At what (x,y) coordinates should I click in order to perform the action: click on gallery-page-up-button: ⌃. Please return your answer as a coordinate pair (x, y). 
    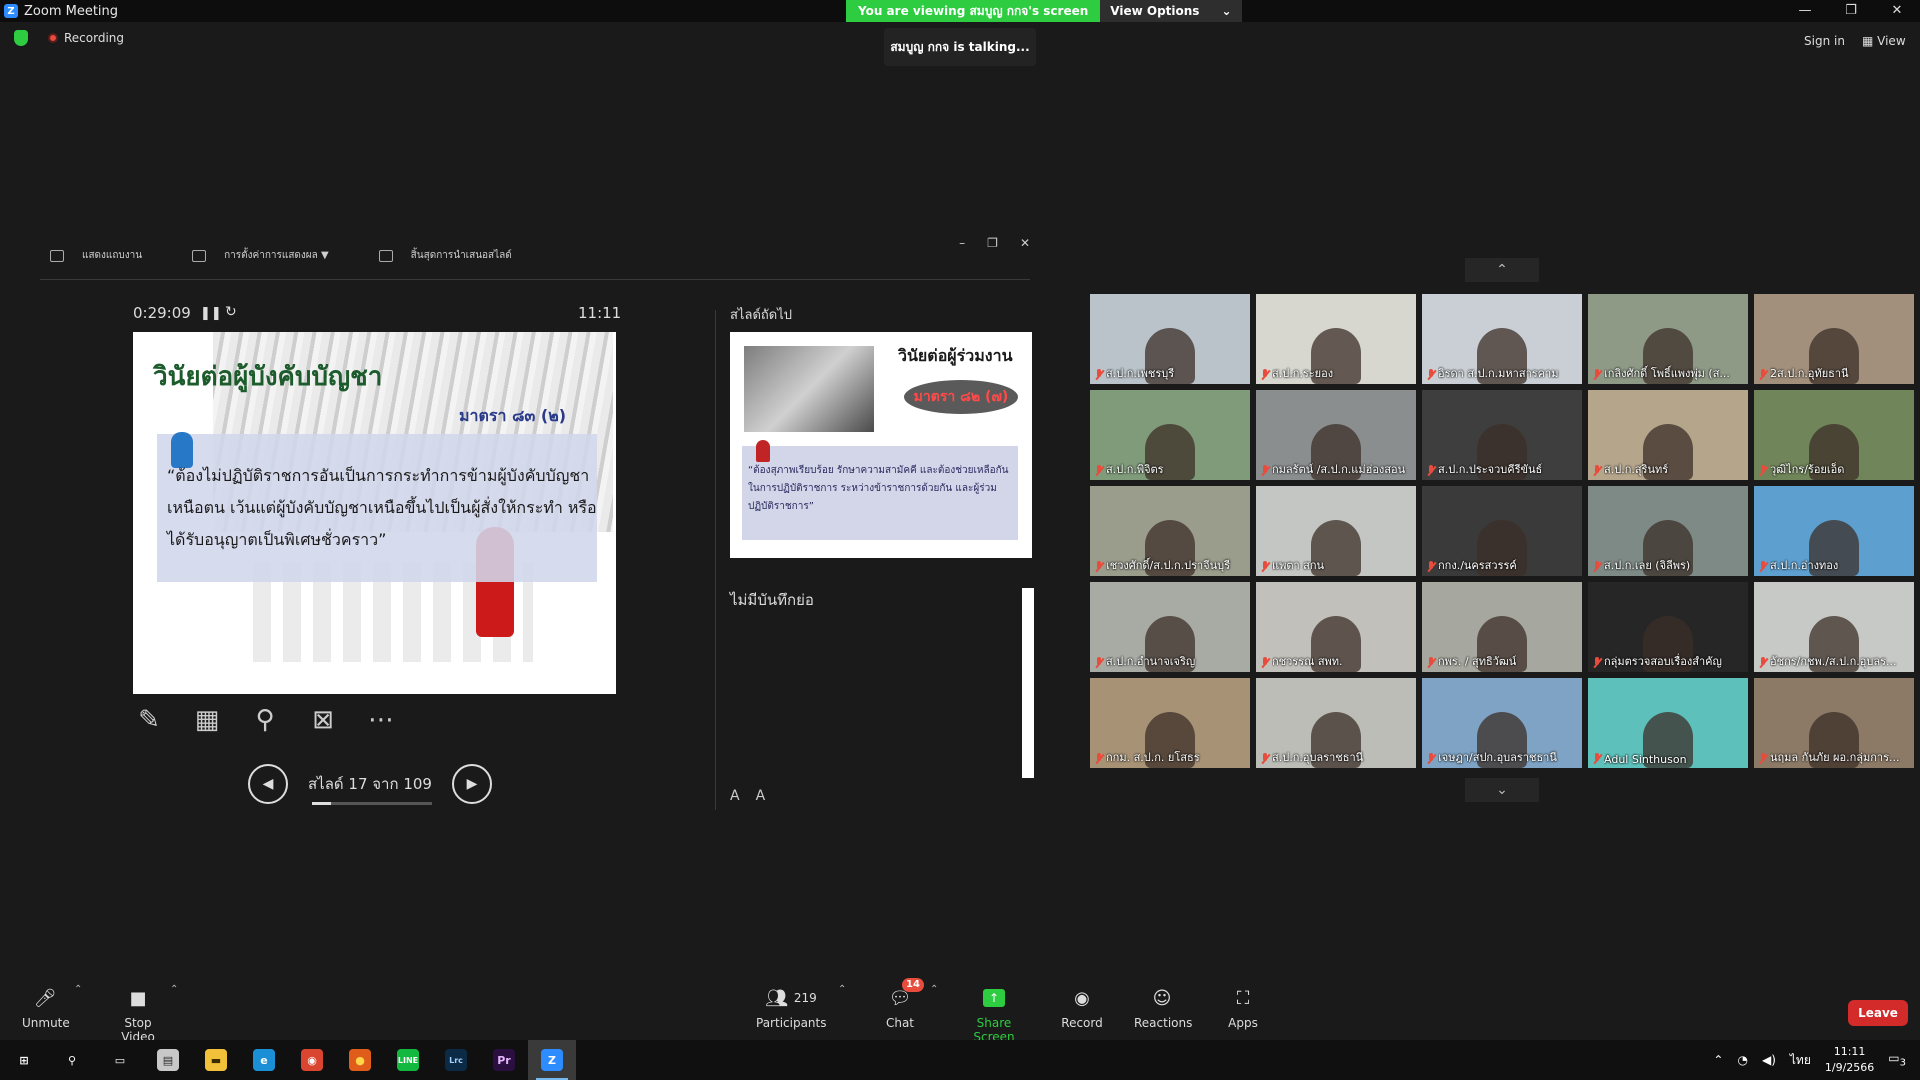
    Looking at the image, I should click on (1502, 270).